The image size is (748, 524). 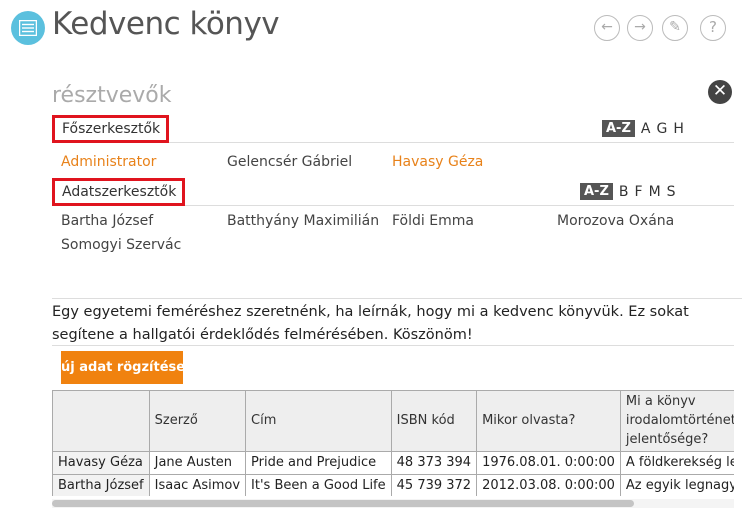 What do you see at coordinates (101, 463) in the screenshot?
I see `row-owner-cell: Havasy Géza` at bounding box center [101, 463].